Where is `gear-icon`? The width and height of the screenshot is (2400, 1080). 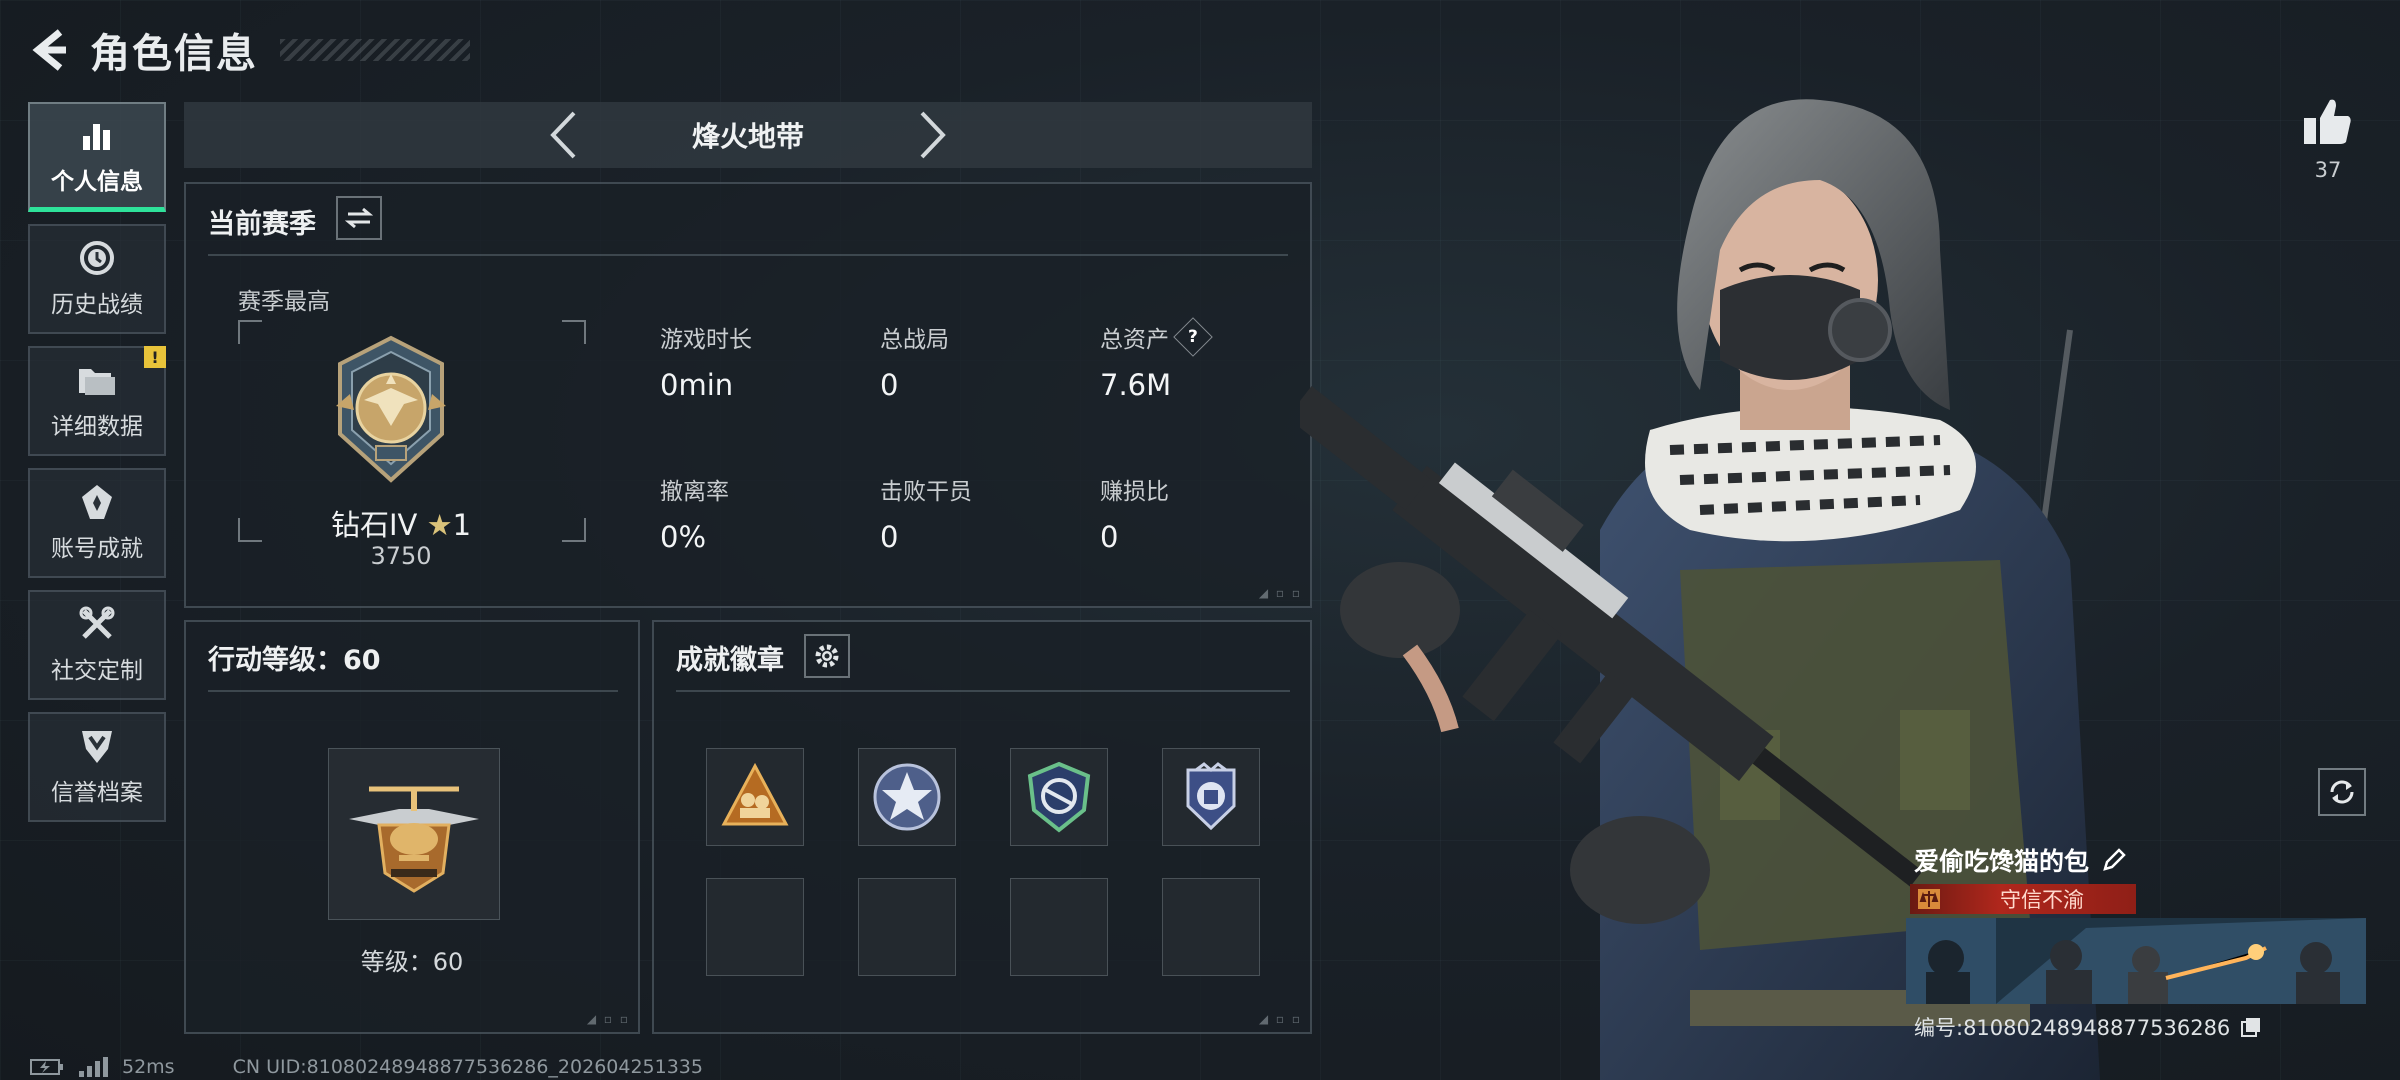 gear-icon is located at coordinates (827, 656).